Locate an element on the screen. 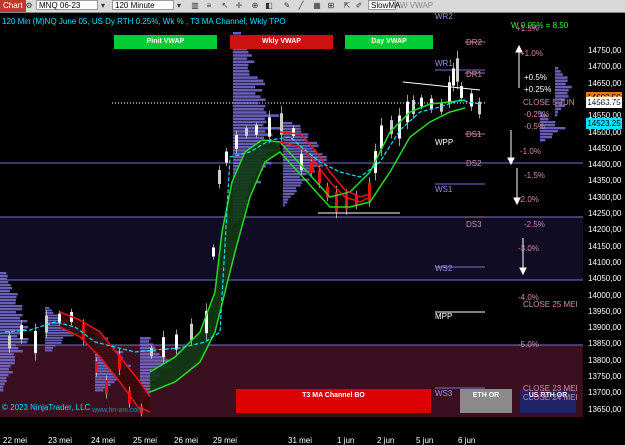  line-tool-icon: ╱ is located at coordinates (301, 6).